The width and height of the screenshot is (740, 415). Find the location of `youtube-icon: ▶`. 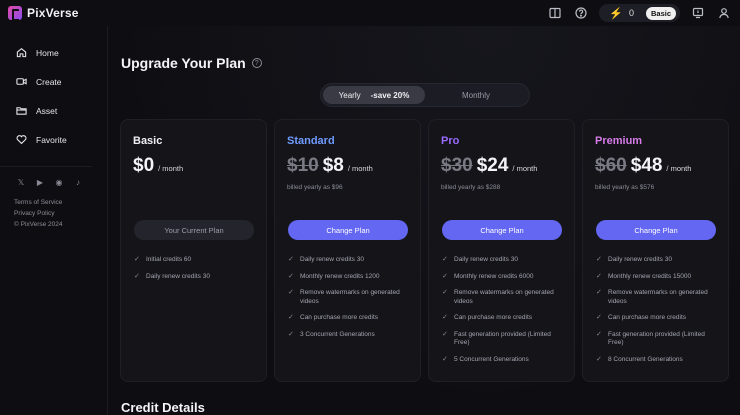

youtube-icon: ▶ is located at coordinates (40, 182).